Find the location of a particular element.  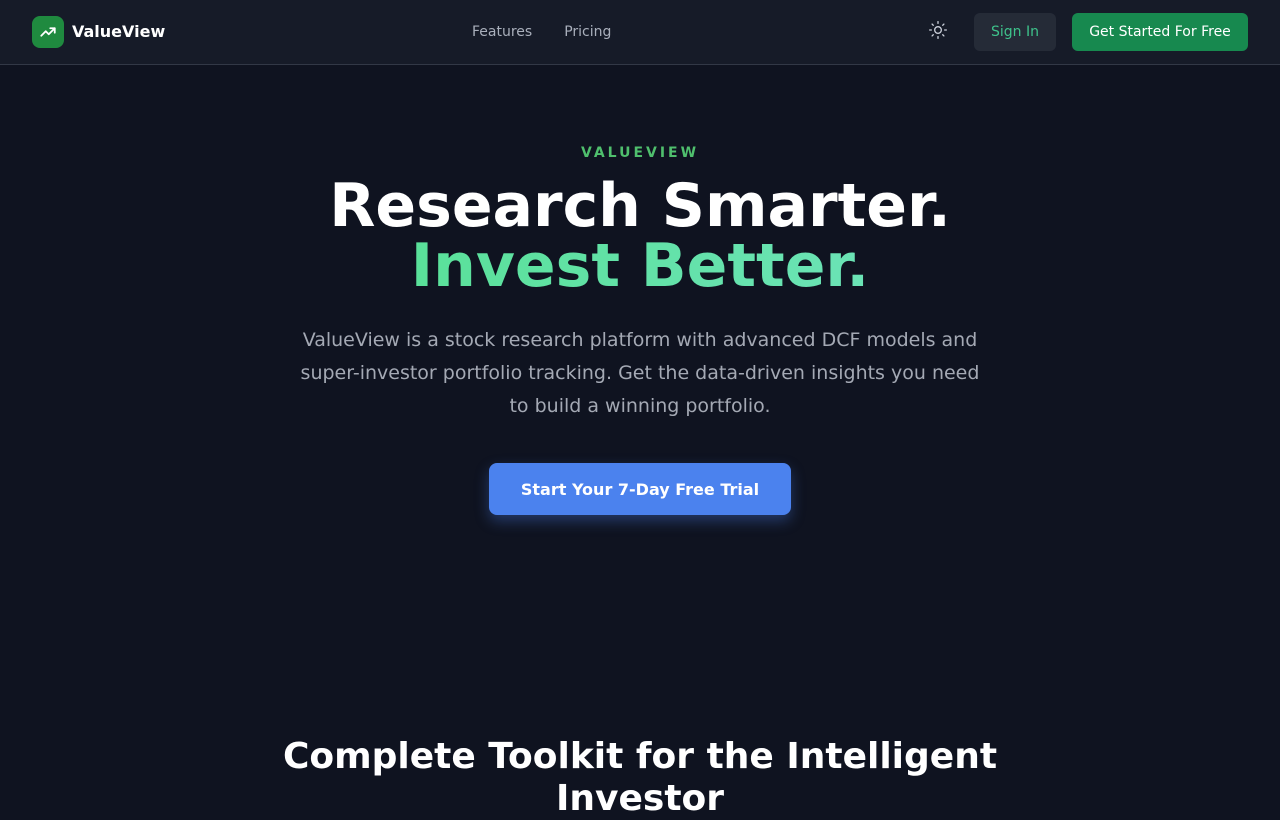

trending-up-icon is located at coordinates (48, 32).